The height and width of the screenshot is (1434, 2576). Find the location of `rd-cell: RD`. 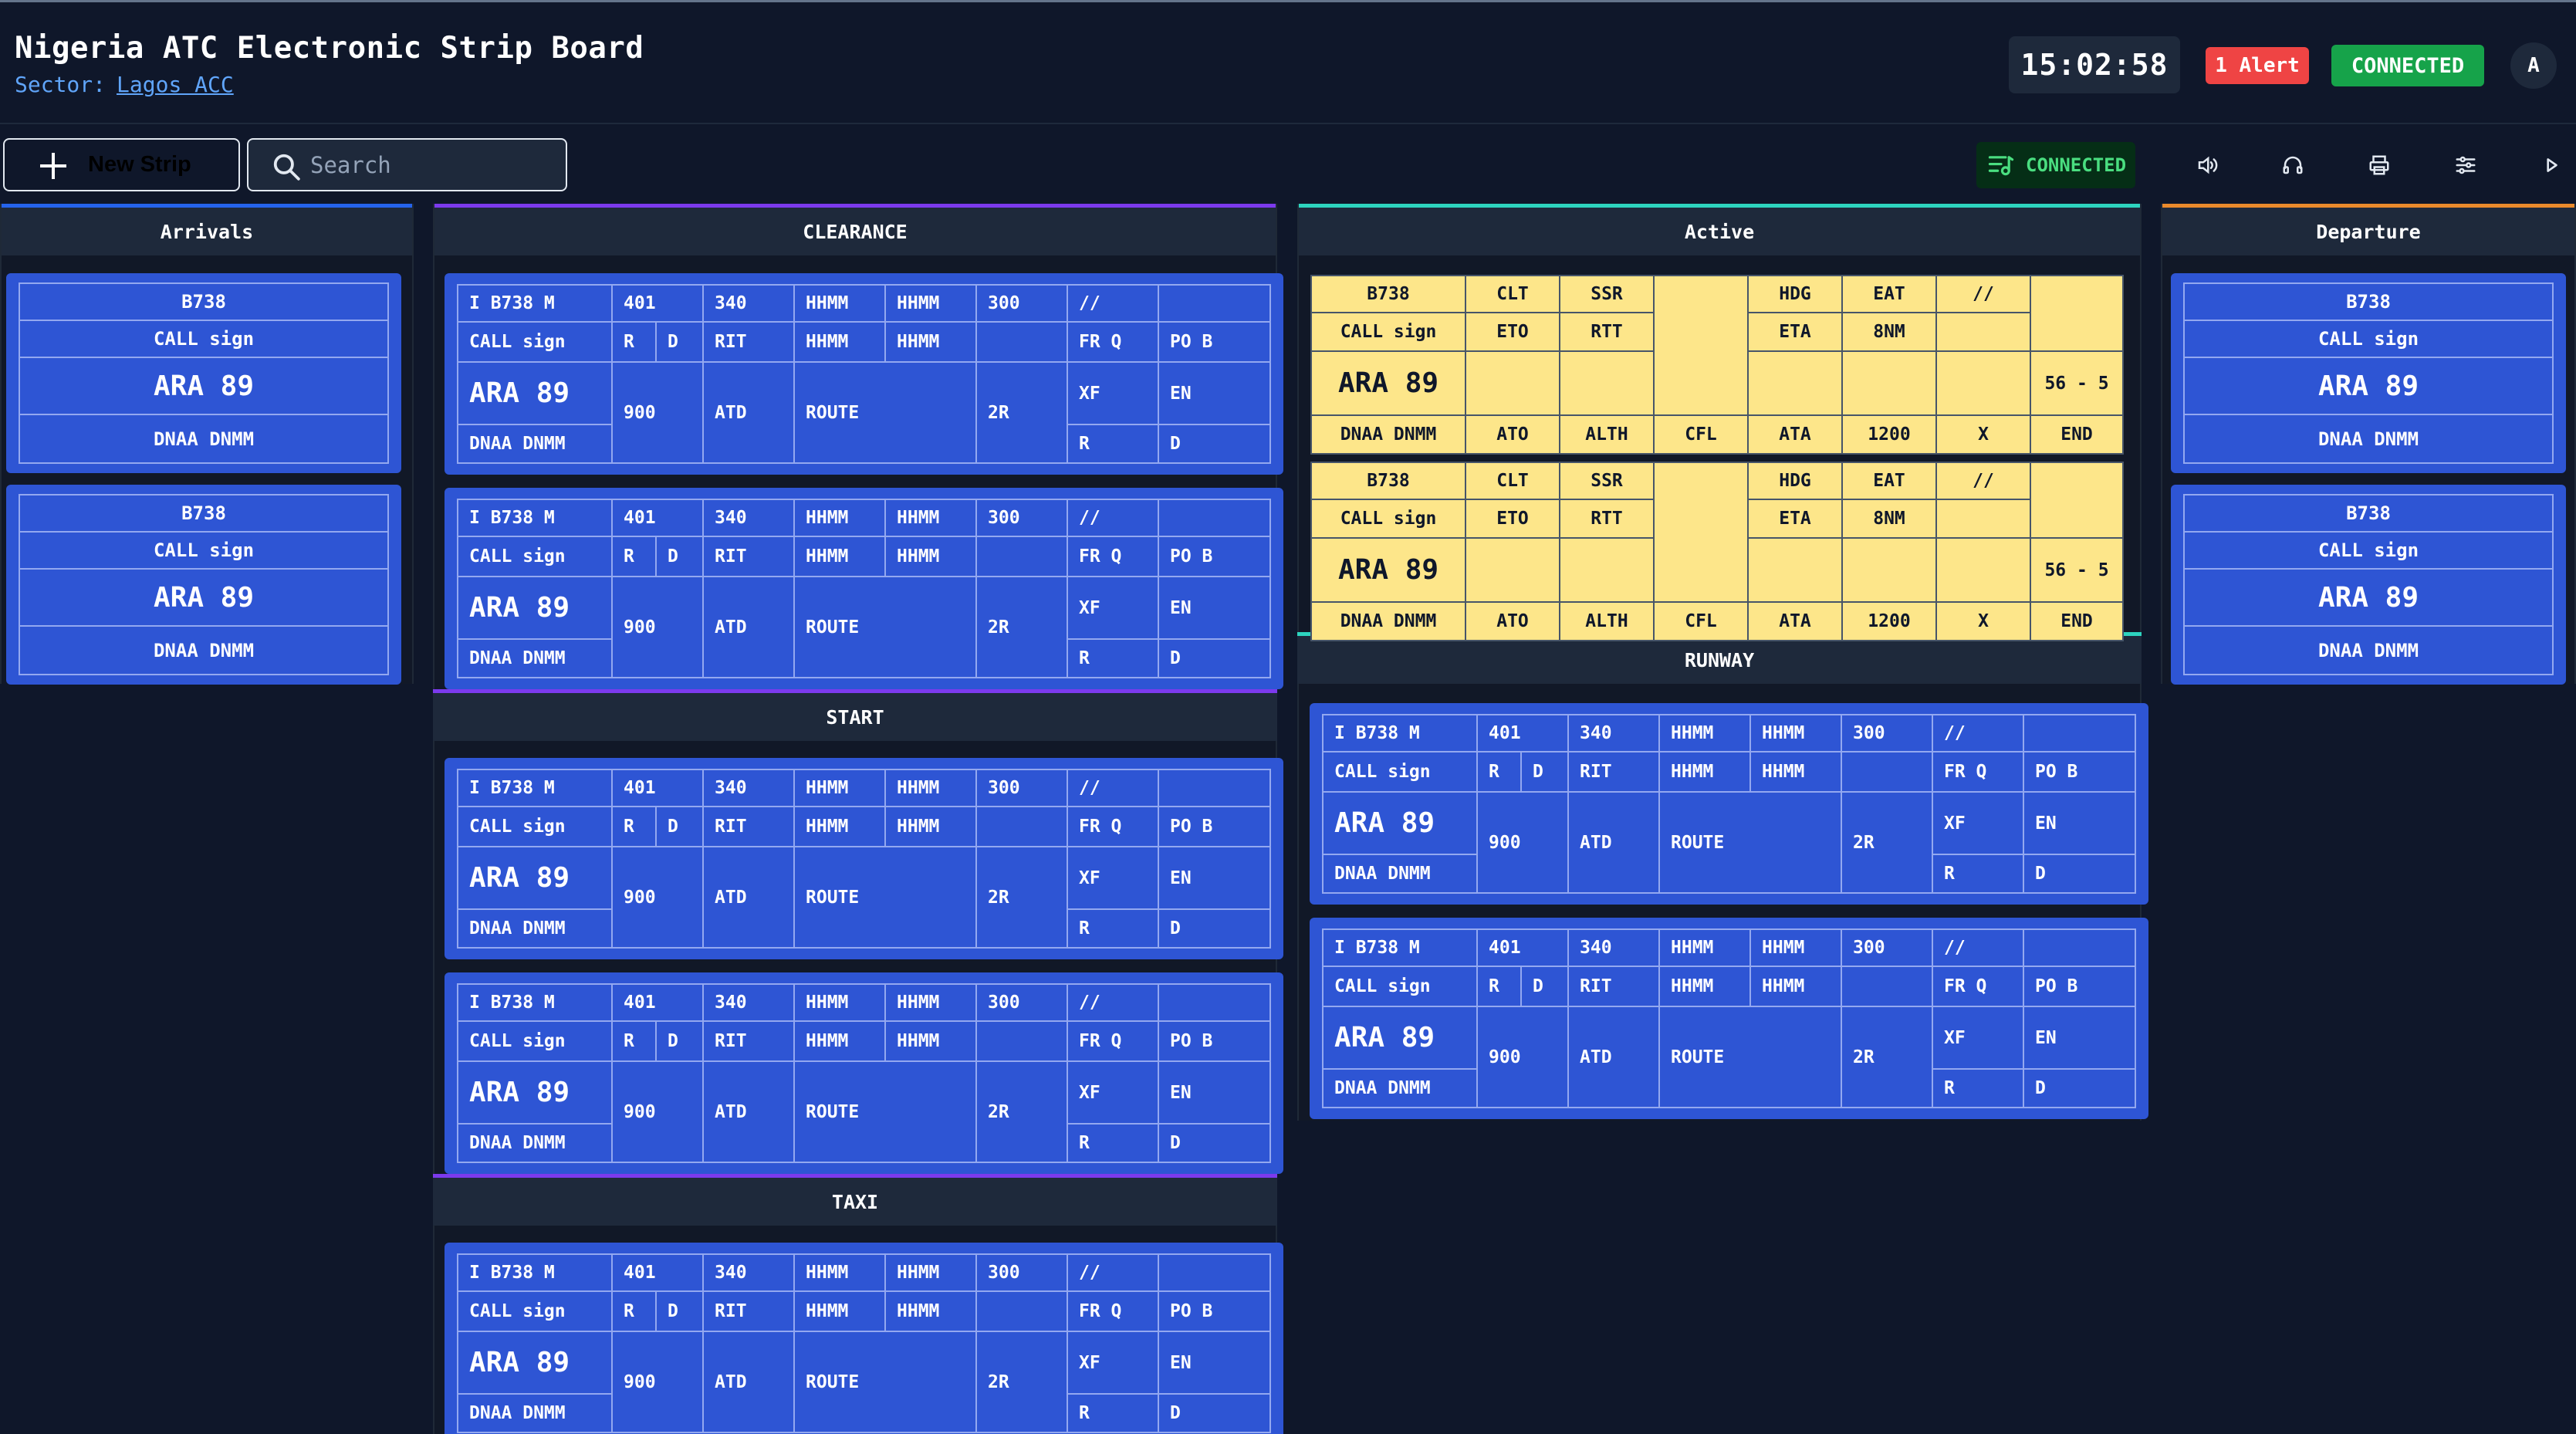

rd-cell: RD is located at coordinates (658, 827).